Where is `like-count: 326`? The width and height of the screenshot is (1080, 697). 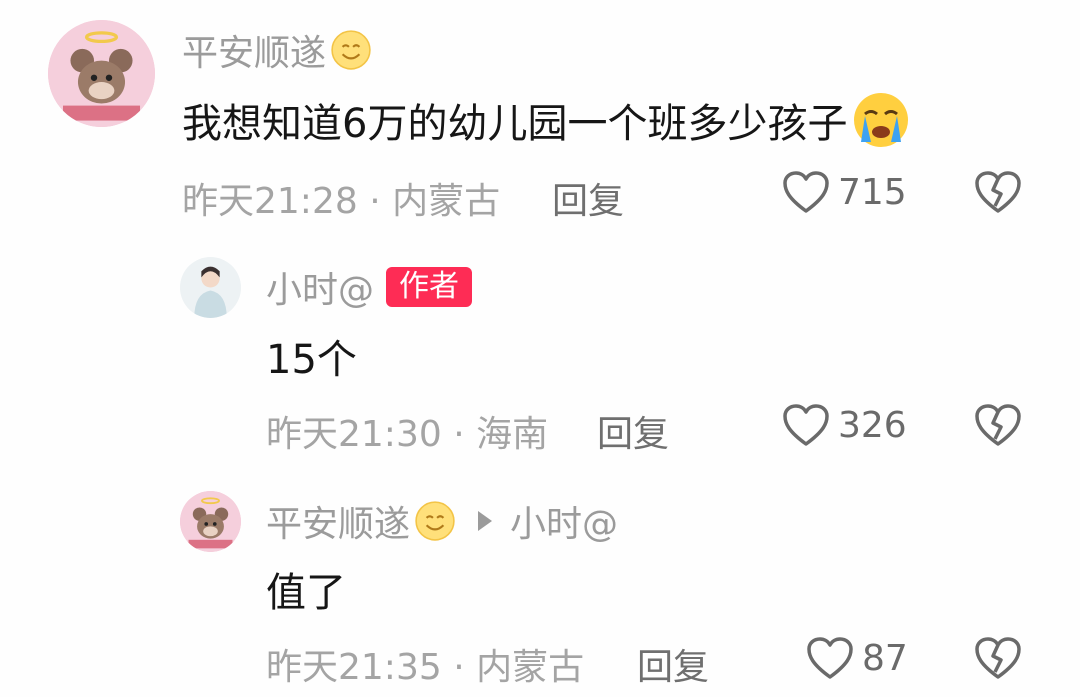 like-count: 326 is located at coordinates (872, 425).